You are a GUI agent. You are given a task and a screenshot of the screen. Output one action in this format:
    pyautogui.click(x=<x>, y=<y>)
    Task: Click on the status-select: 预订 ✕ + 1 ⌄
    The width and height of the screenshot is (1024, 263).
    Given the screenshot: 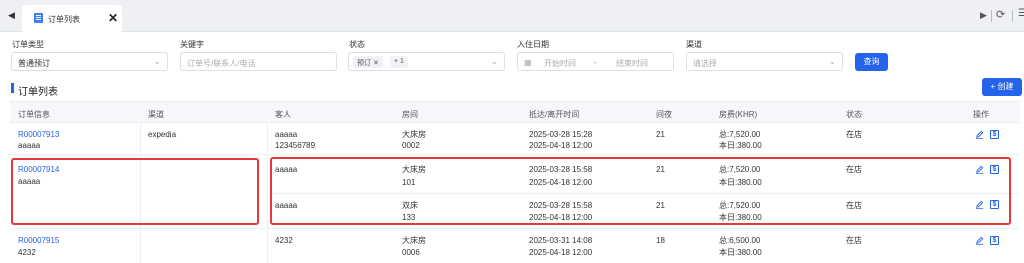 What is the action you would take?
    pyautogui.click(x=426, y=61)
    